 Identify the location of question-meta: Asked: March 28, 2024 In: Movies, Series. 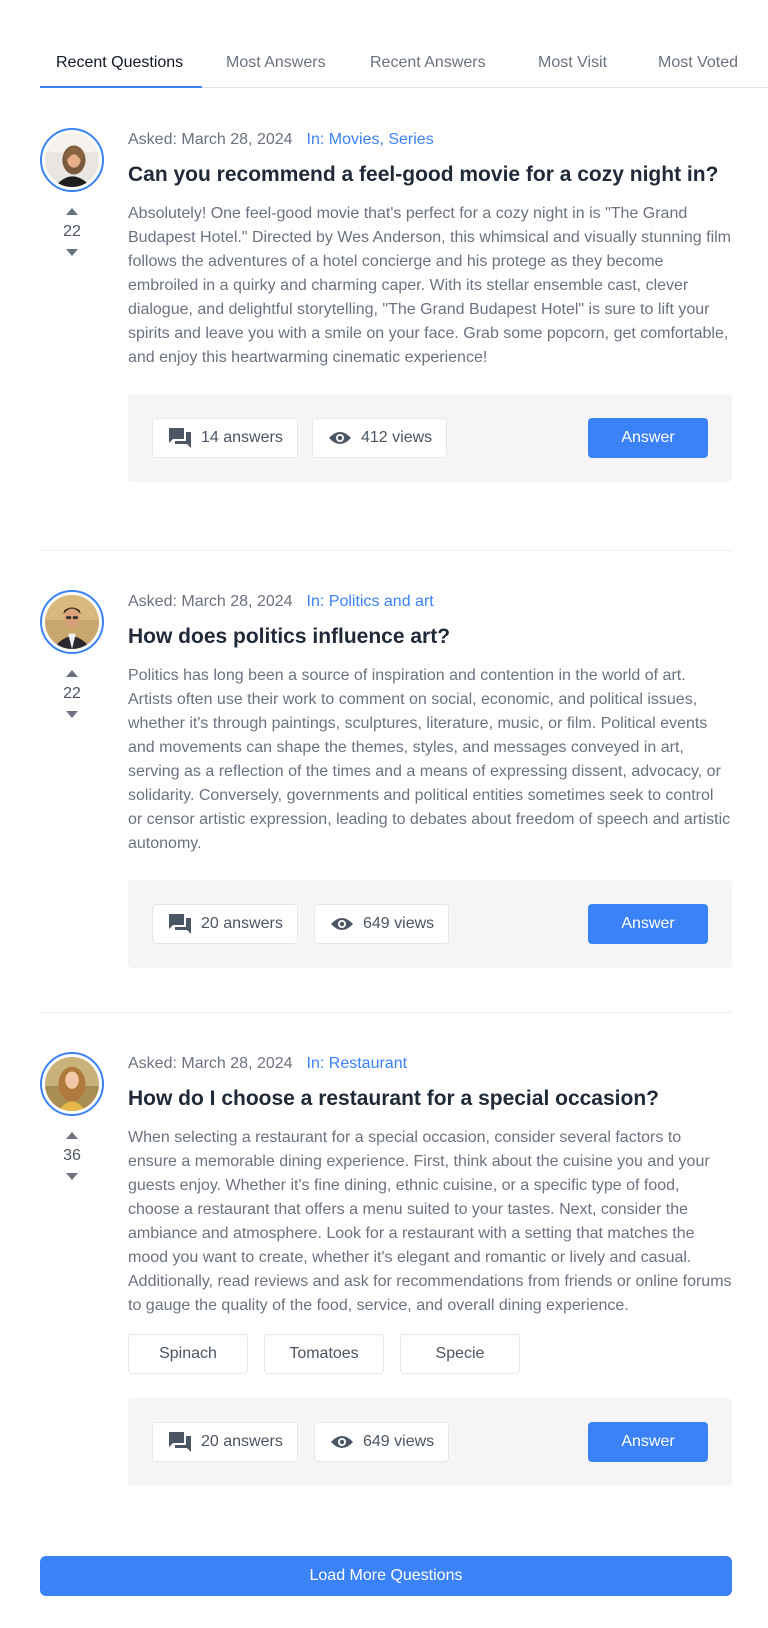
(430, 140).